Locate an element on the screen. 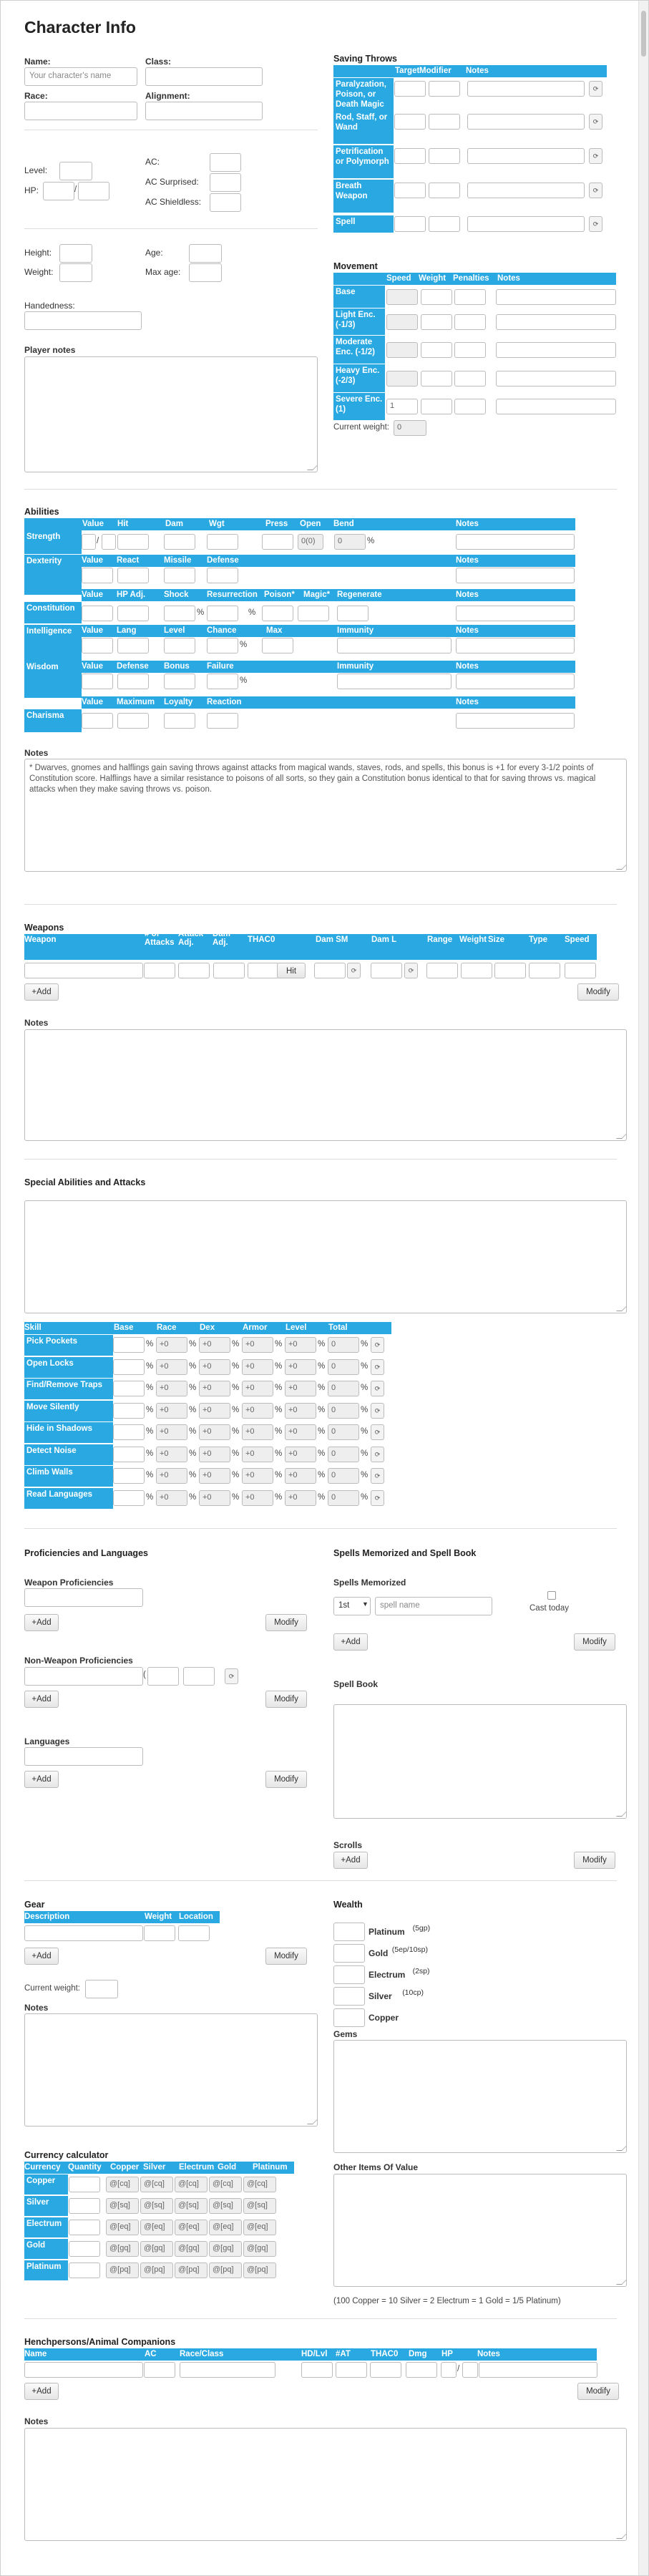 The image size is (649, 2576). wisdom-bonus is located at coordinates (179, 681).